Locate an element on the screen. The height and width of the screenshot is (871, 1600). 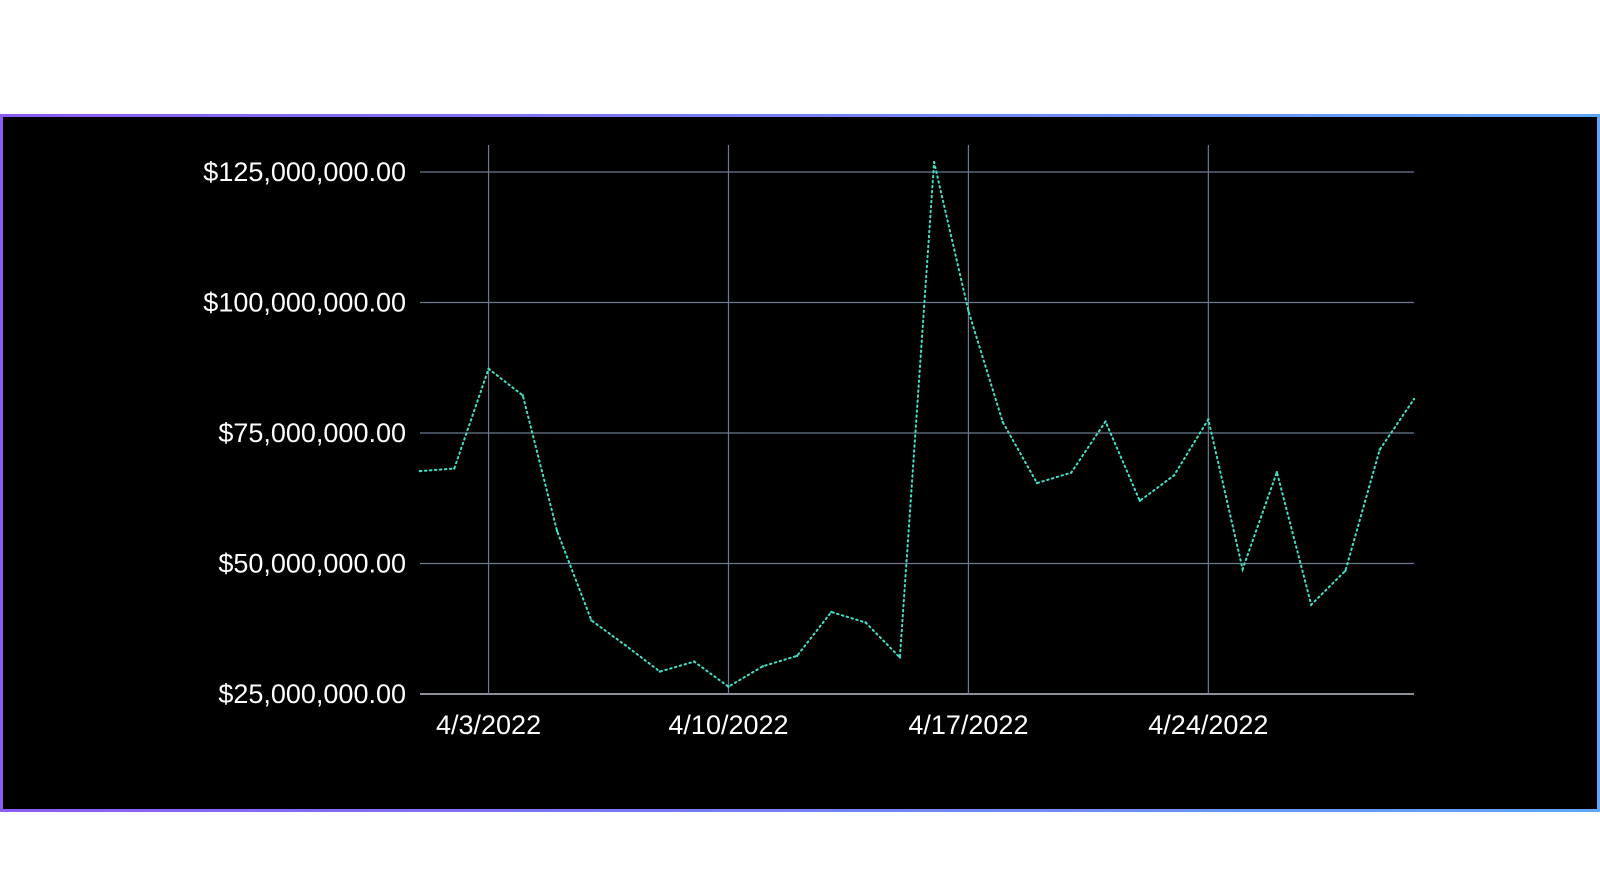
x-axis: 4/3/2022 4/10/2022 4/17/2022 4/24/2022 is located at coordinates (852, 725).